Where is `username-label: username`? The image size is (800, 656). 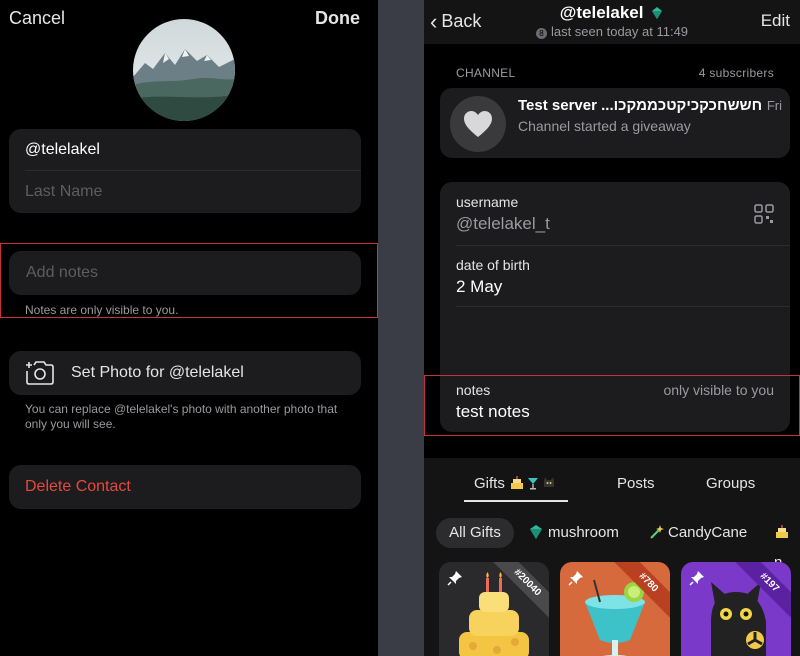
username-label: username is located at coordinates (487, 202).